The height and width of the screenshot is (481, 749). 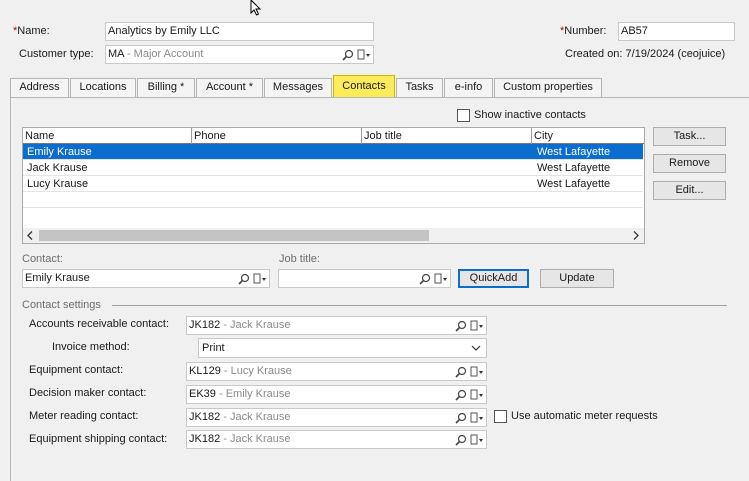 I want to click on invoice-method-select: Print, so click(x=342, y=348).